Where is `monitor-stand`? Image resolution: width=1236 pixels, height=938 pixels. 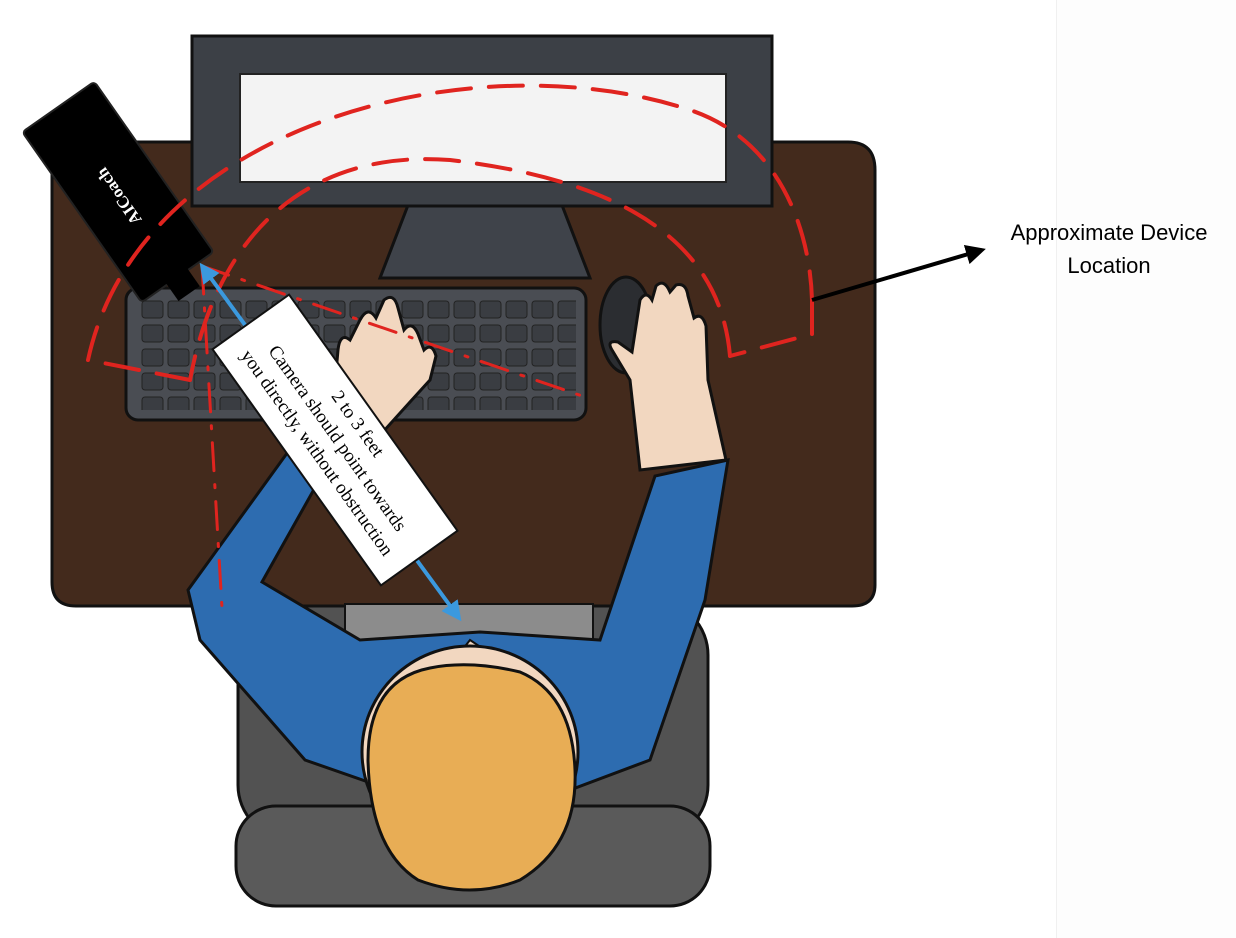
monitor-stand is located at coordinates (485, 239).